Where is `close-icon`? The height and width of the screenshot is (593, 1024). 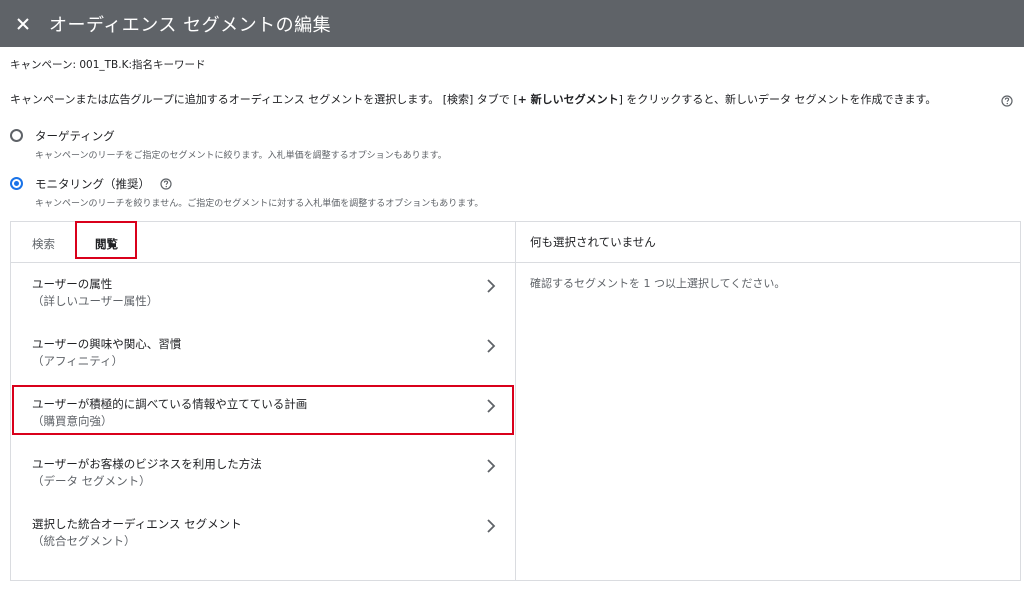 close-icon is located at coordinates (23, 24).